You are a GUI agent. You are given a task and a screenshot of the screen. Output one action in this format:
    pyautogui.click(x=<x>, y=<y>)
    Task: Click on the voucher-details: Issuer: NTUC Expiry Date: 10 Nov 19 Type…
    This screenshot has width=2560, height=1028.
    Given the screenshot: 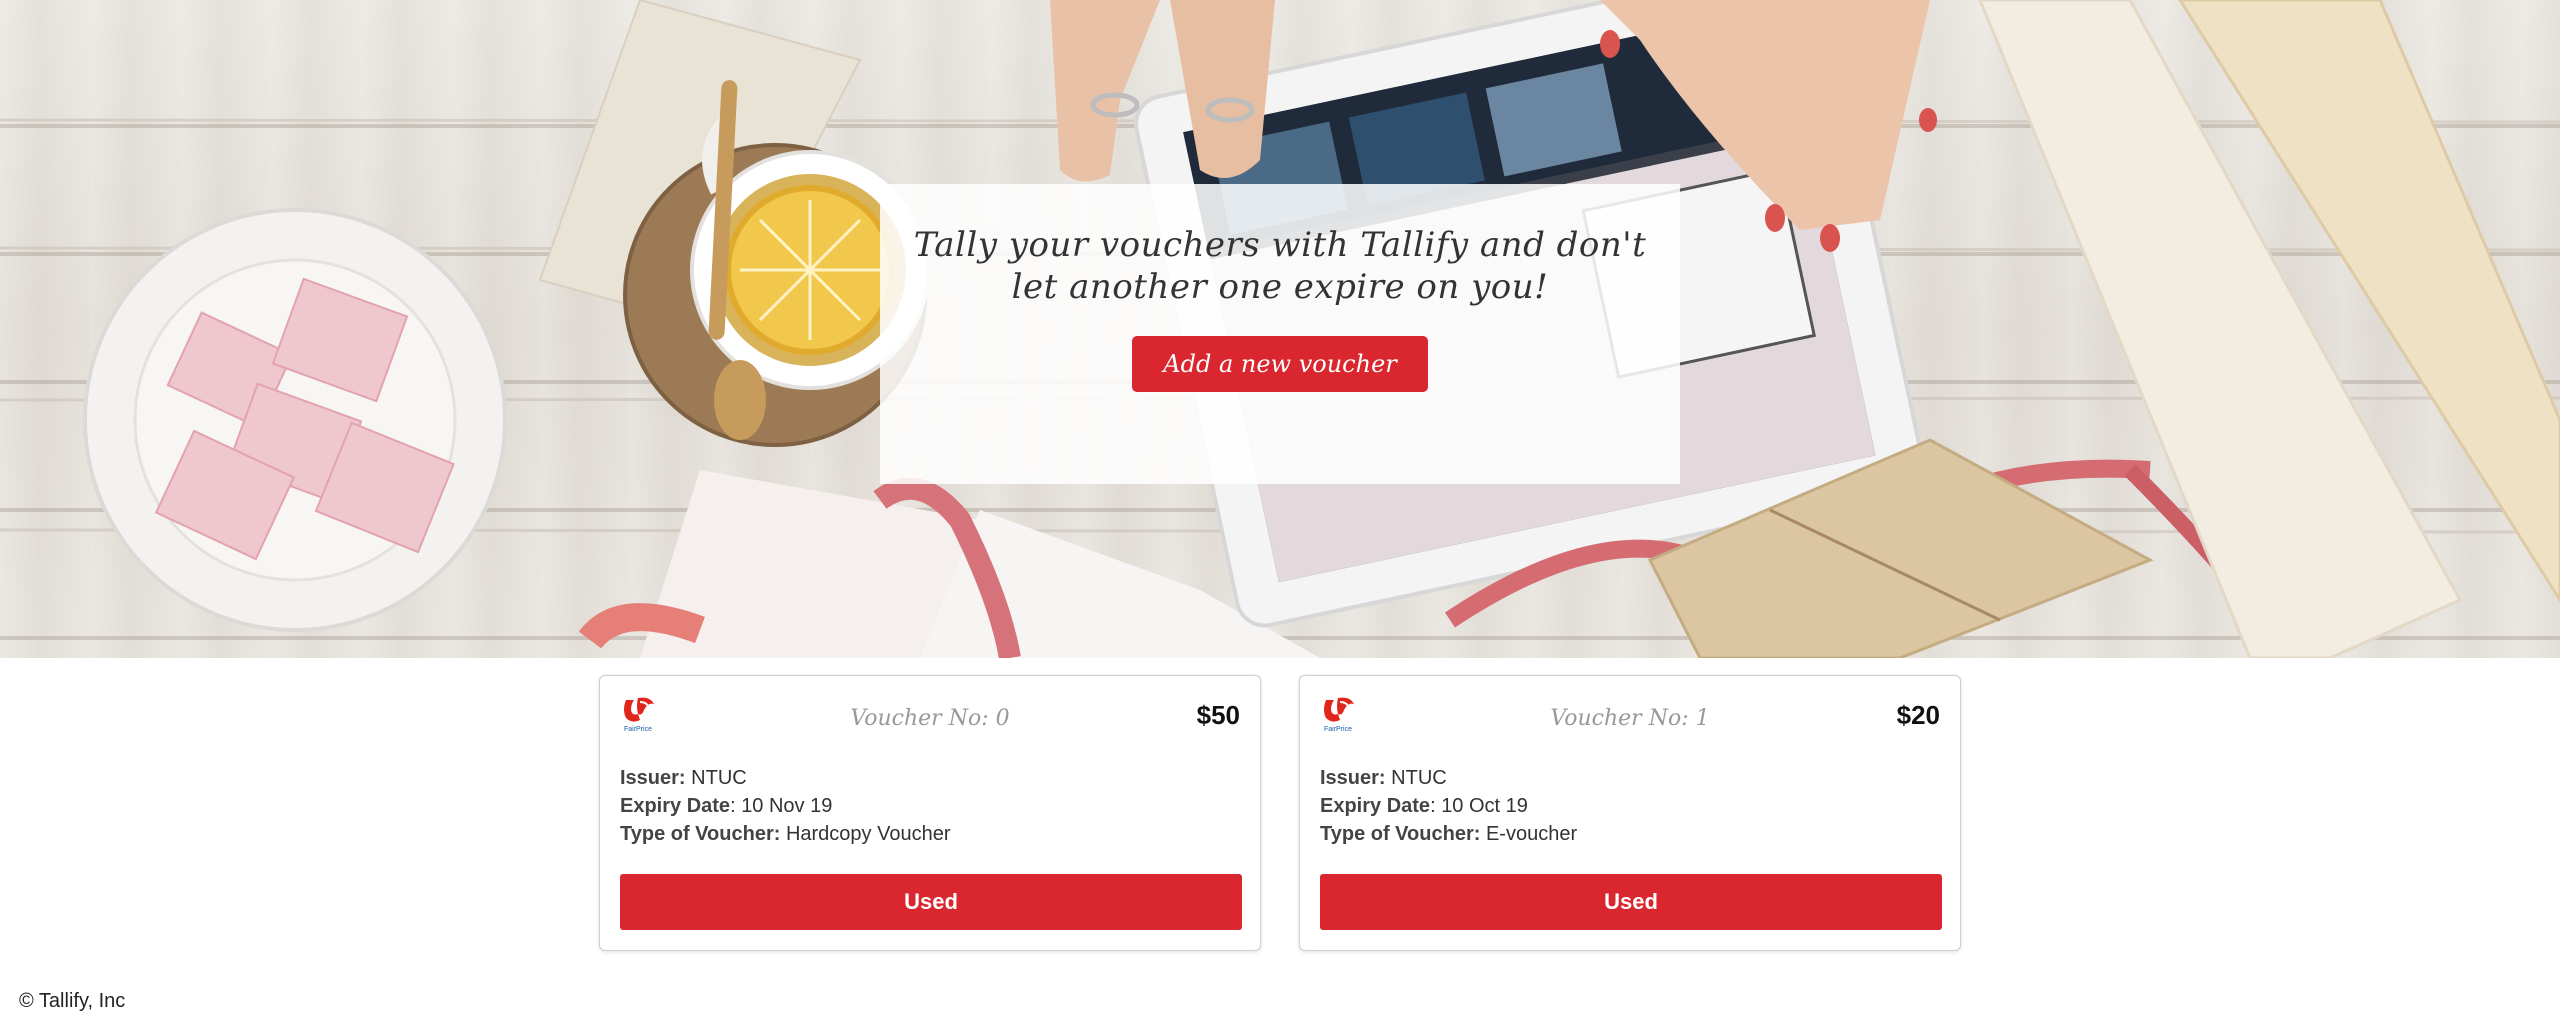 What is the action you would take?
    pyautogui.click(x=785, y=806)
    